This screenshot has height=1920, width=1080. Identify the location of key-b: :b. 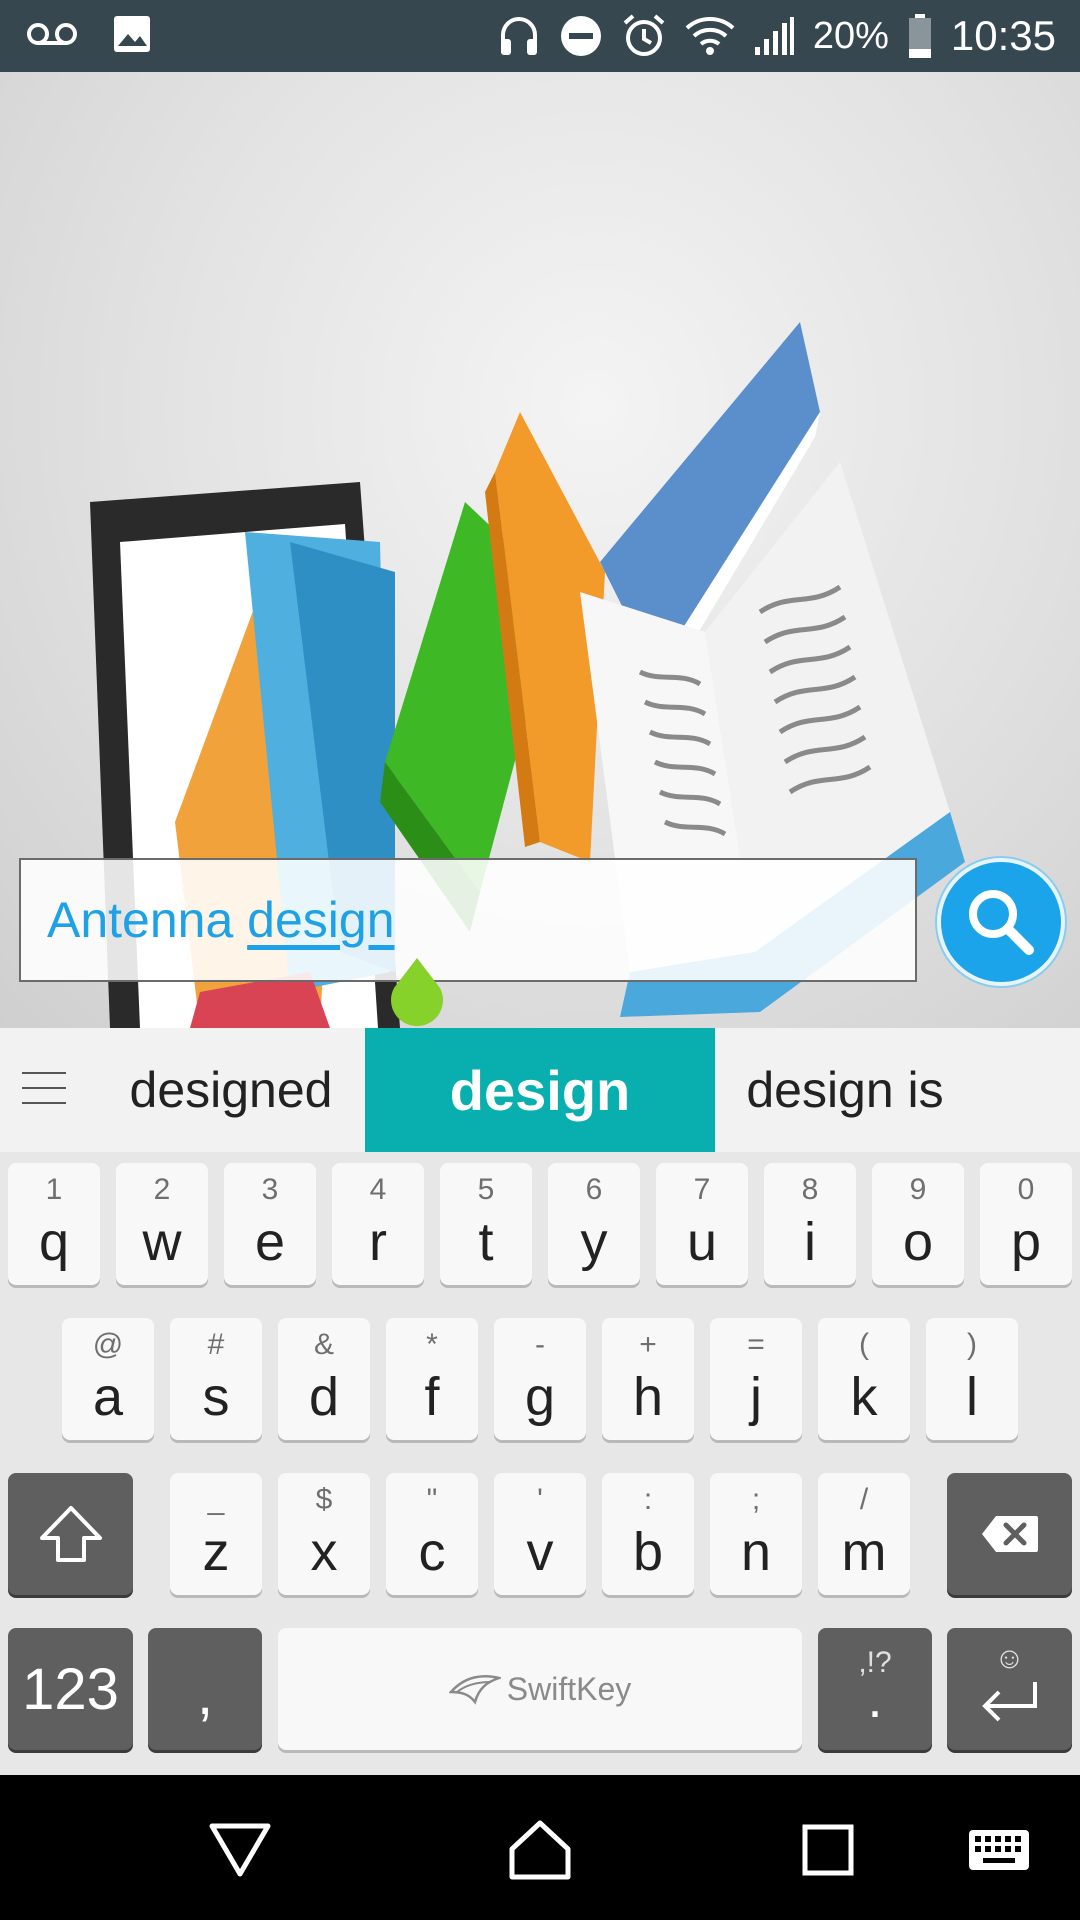
(648, 1534).